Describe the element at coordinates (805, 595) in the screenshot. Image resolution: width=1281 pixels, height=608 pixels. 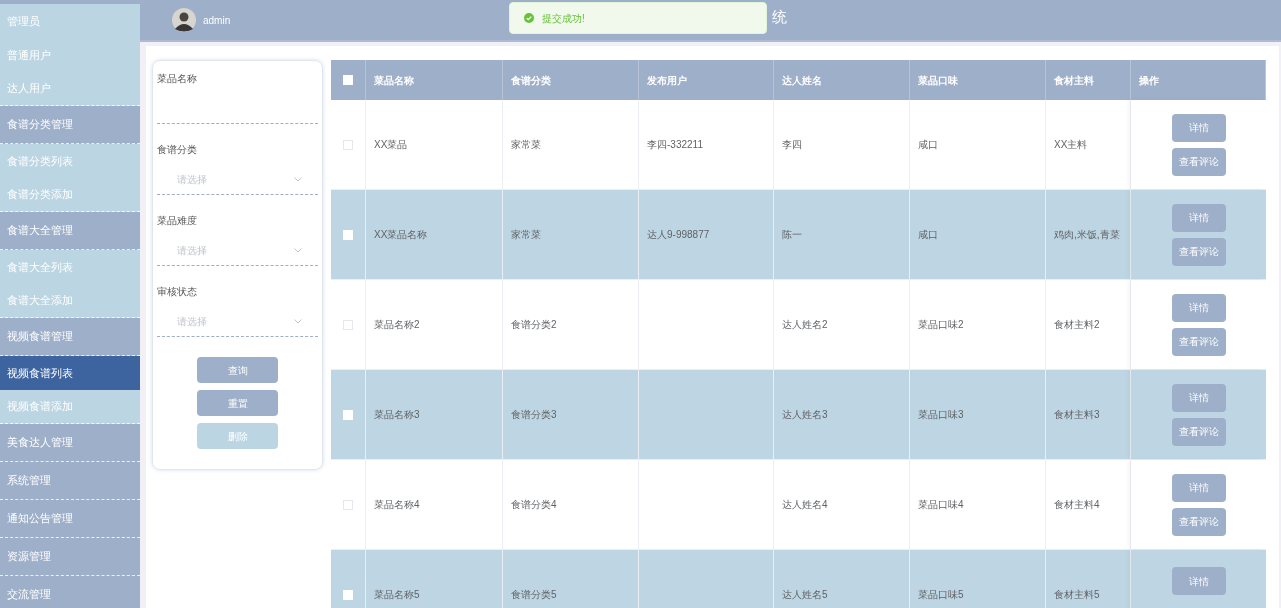
I see `table-cell-text: 达人姓名5` at that location.